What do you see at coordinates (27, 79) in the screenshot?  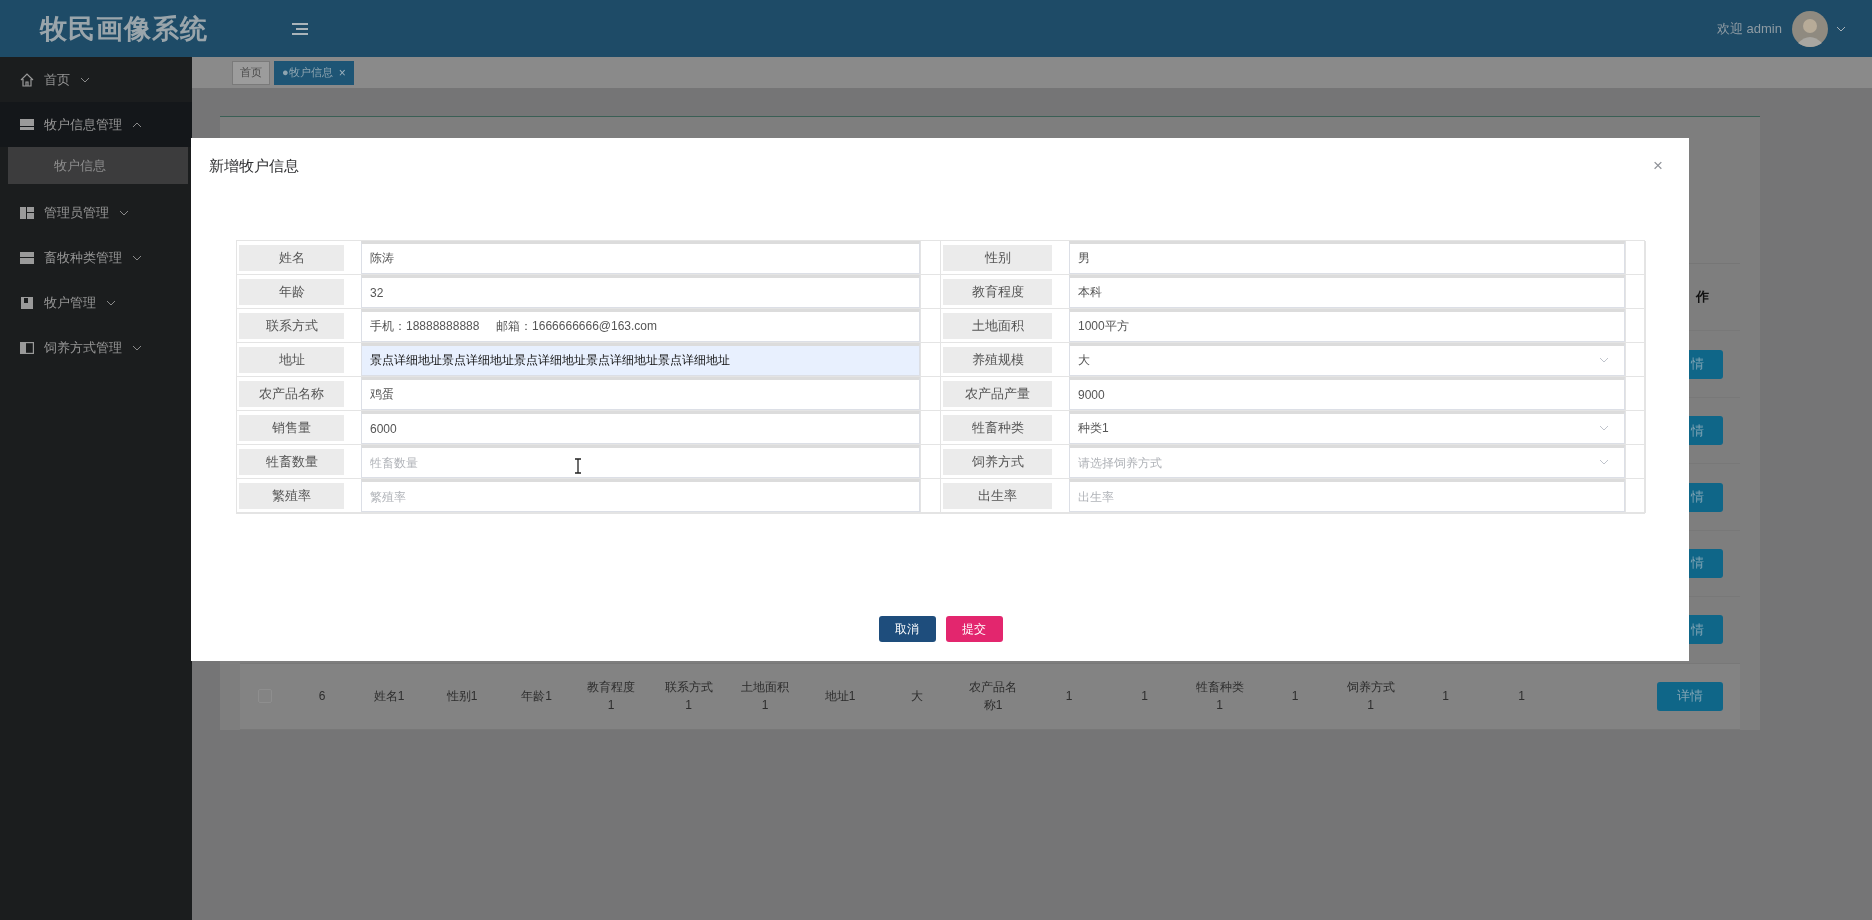 I see `home-icon` at bounding box center [27, 79].